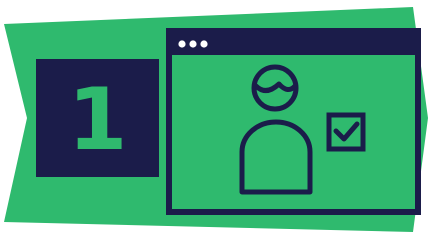  I want to click on step-number-box: 1, so click(97, 118).